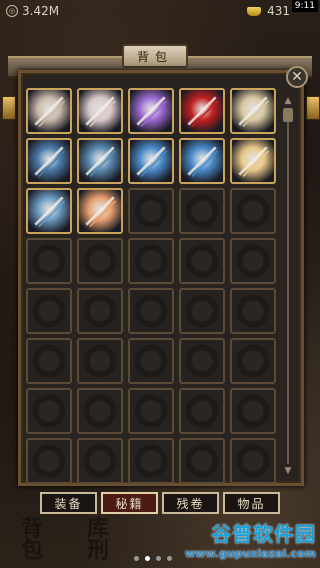 The height and width of the screenshot is (568, 320). I want to click on coin-value: 3.42M, so click(41, 11).